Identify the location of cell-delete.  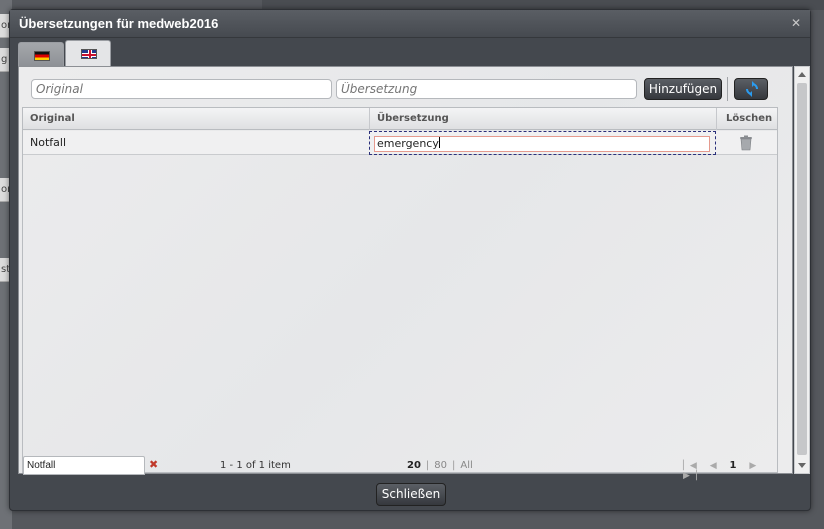
(746, 143).